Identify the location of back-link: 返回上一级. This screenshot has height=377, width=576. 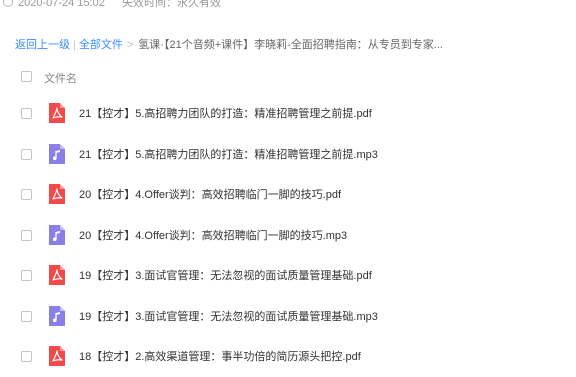
(42, 45).